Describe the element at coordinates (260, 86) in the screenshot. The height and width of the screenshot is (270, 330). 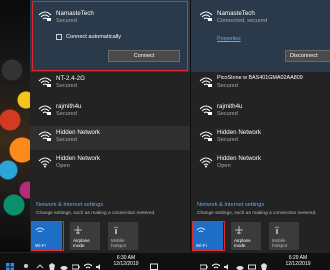
I see `network-item: PicoStone w BAS401GMA02AA809 Secured` at that location.